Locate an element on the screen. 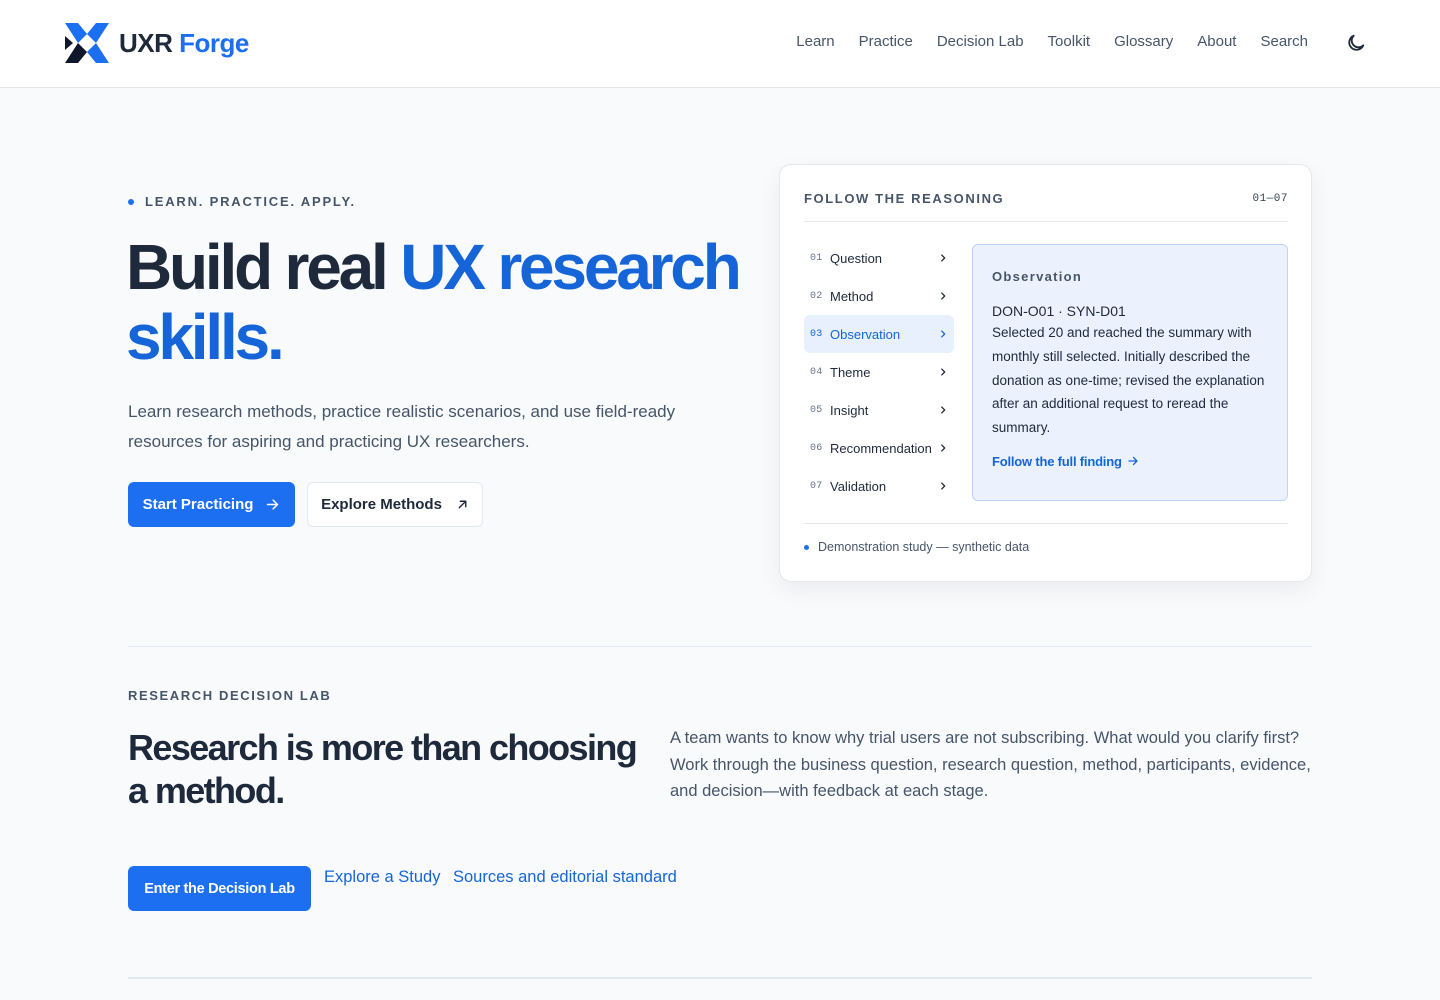 The width and height of the screenshot is (1440, 1000). step-label: Observation is located at coordinates (865, 334).